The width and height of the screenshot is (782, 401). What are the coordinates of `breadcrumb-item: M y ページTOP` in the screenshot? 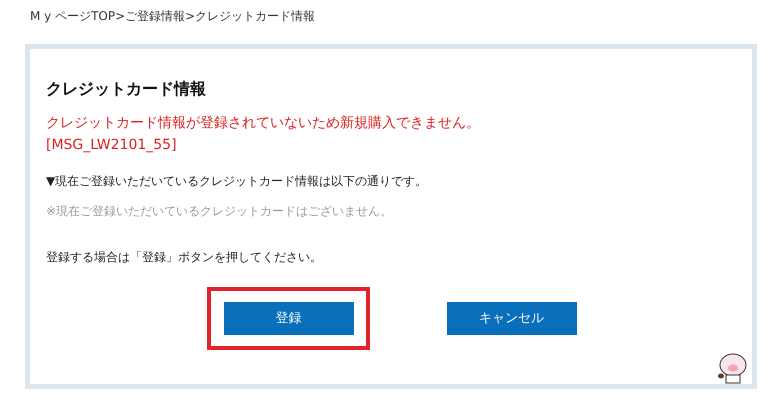 It's located at (73, 15).